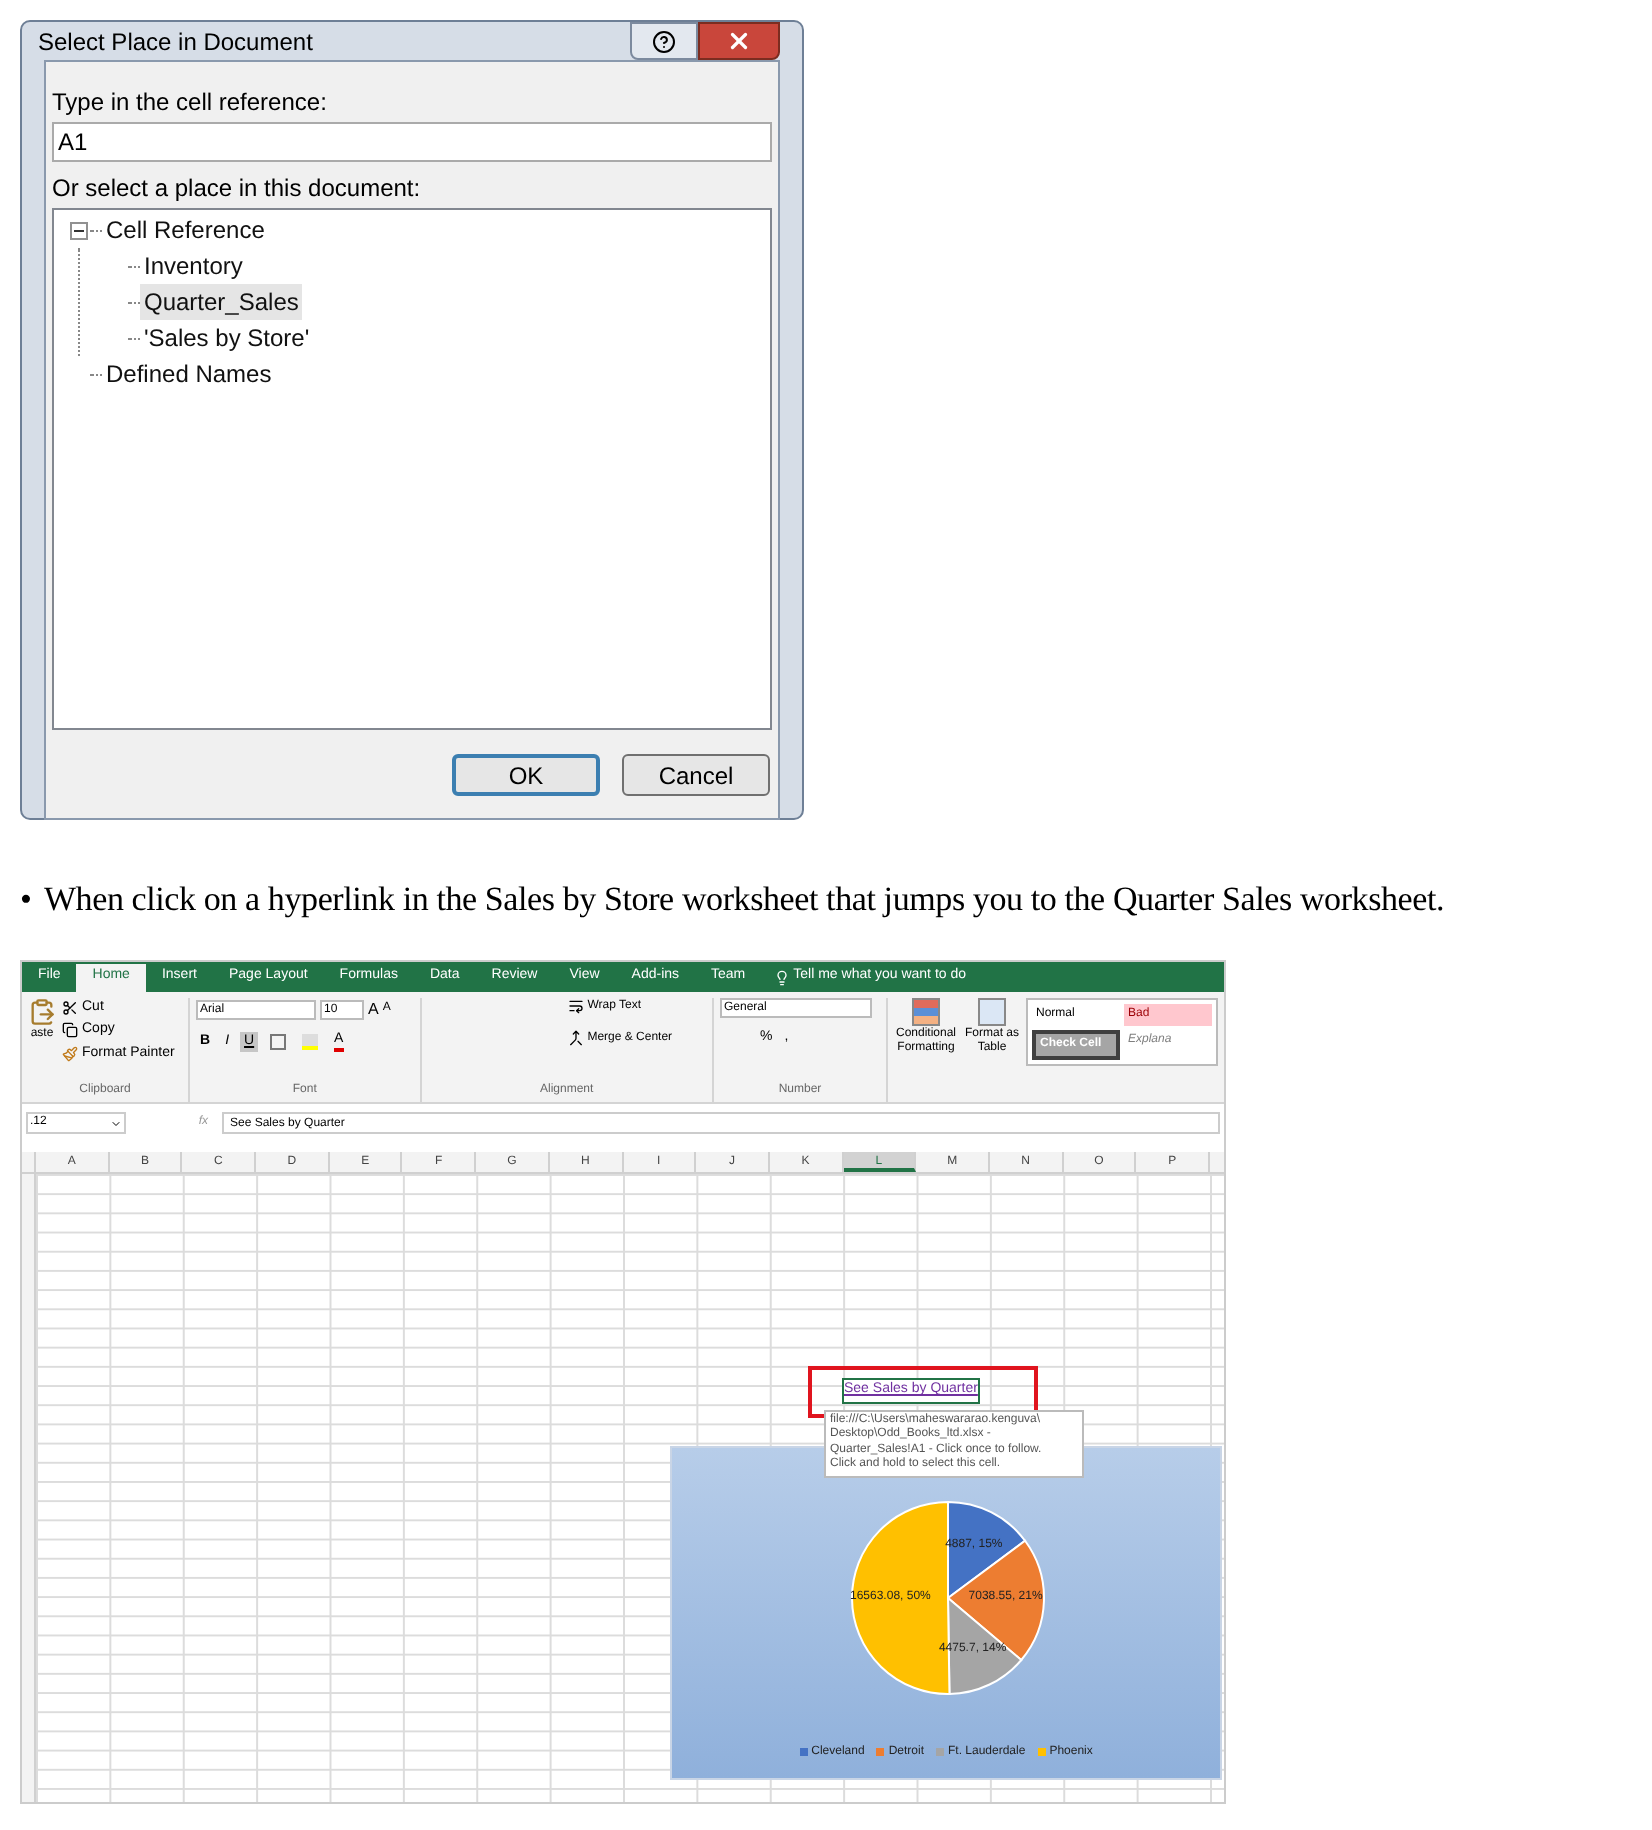  I want to click on window-title: Select Place in Document, so click(175, 42).